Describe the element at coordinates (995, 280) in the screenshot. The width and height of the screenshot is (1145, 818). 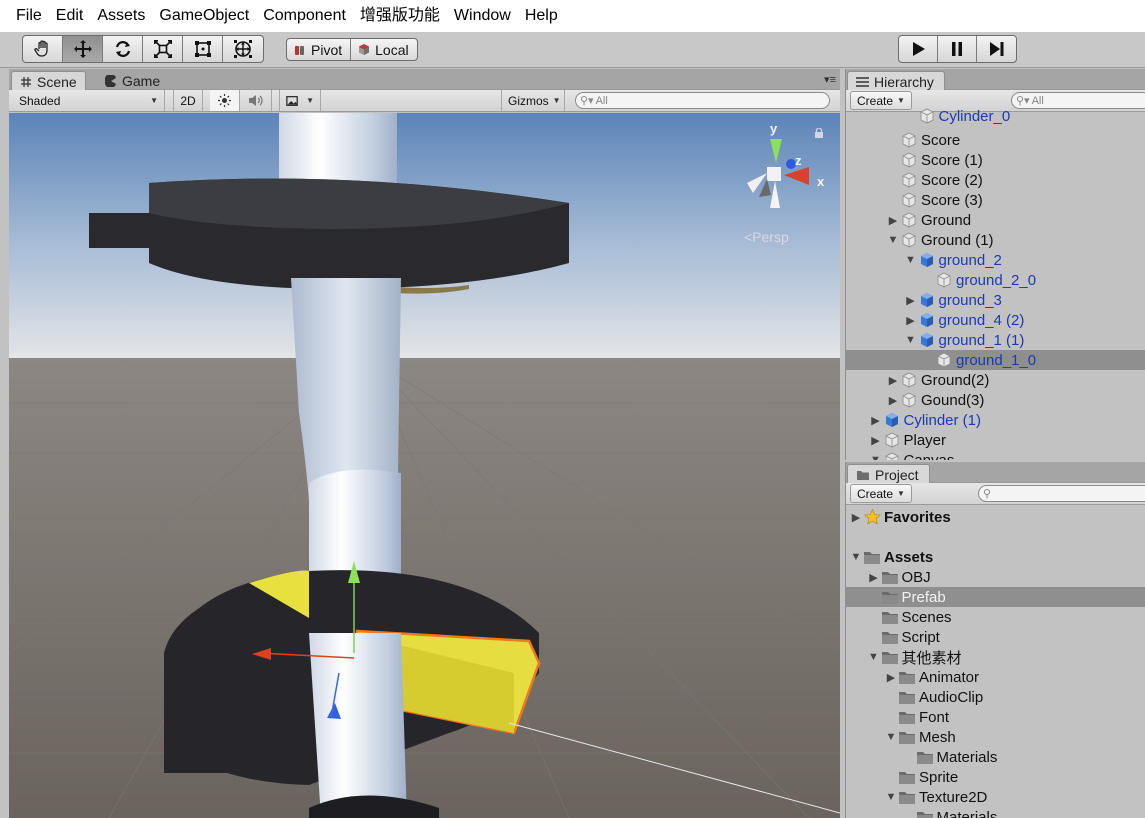
I see `tree-row: ground_2_0` at that location.